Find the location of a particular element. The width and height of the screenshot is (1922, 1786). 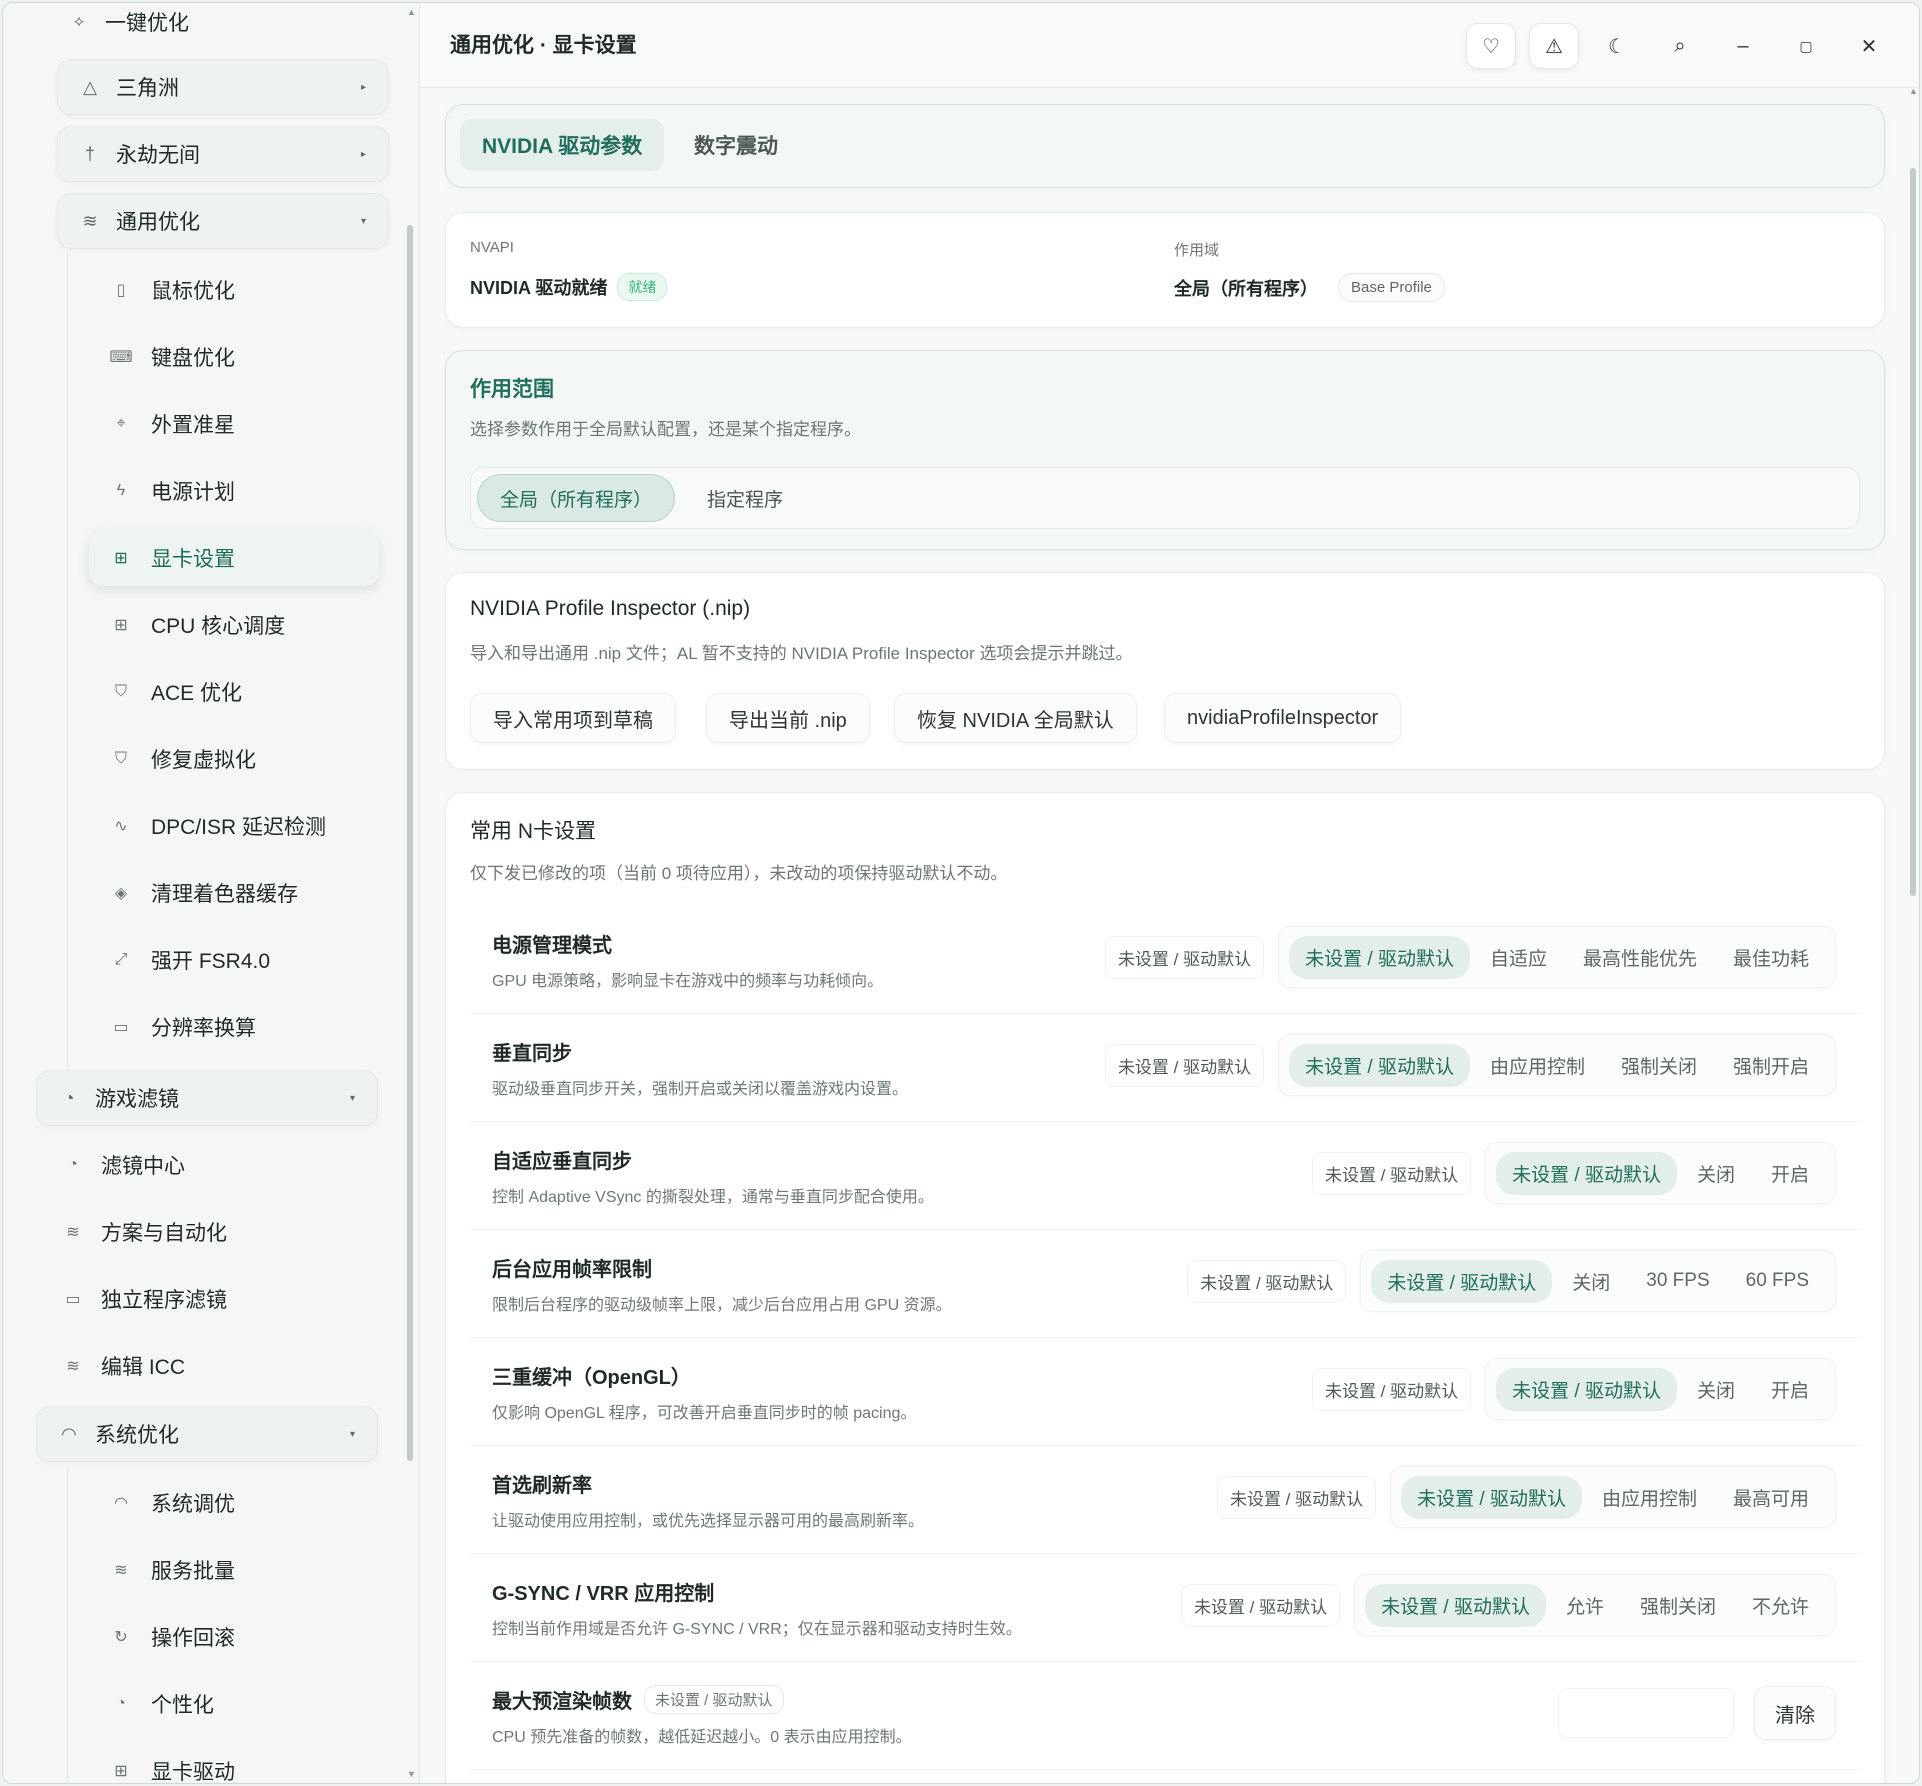

sidebar-item-cpu: ⊞ CPU 核心调度 is located at coordinates (234, 625).